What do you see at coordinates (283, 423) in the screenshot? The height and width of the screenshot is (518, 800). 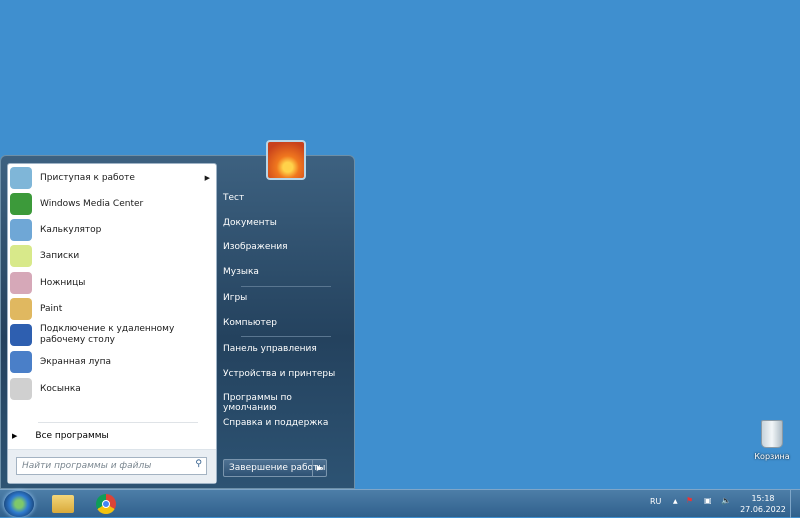 I see `right-menu-item: Справка и поддержка` at bounding box center [283, 423].